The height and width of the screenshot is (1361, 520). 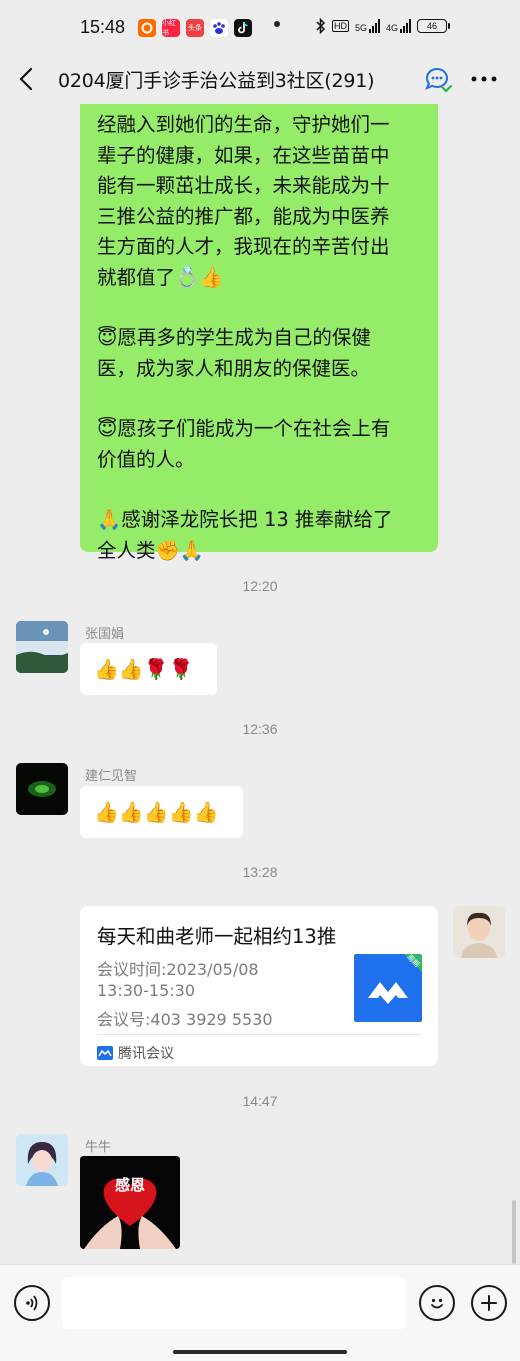 What do you see at coordinates (260, 586) in the screenshot?
I see `timestamp: 12:20` at bounding box center [260, 586].